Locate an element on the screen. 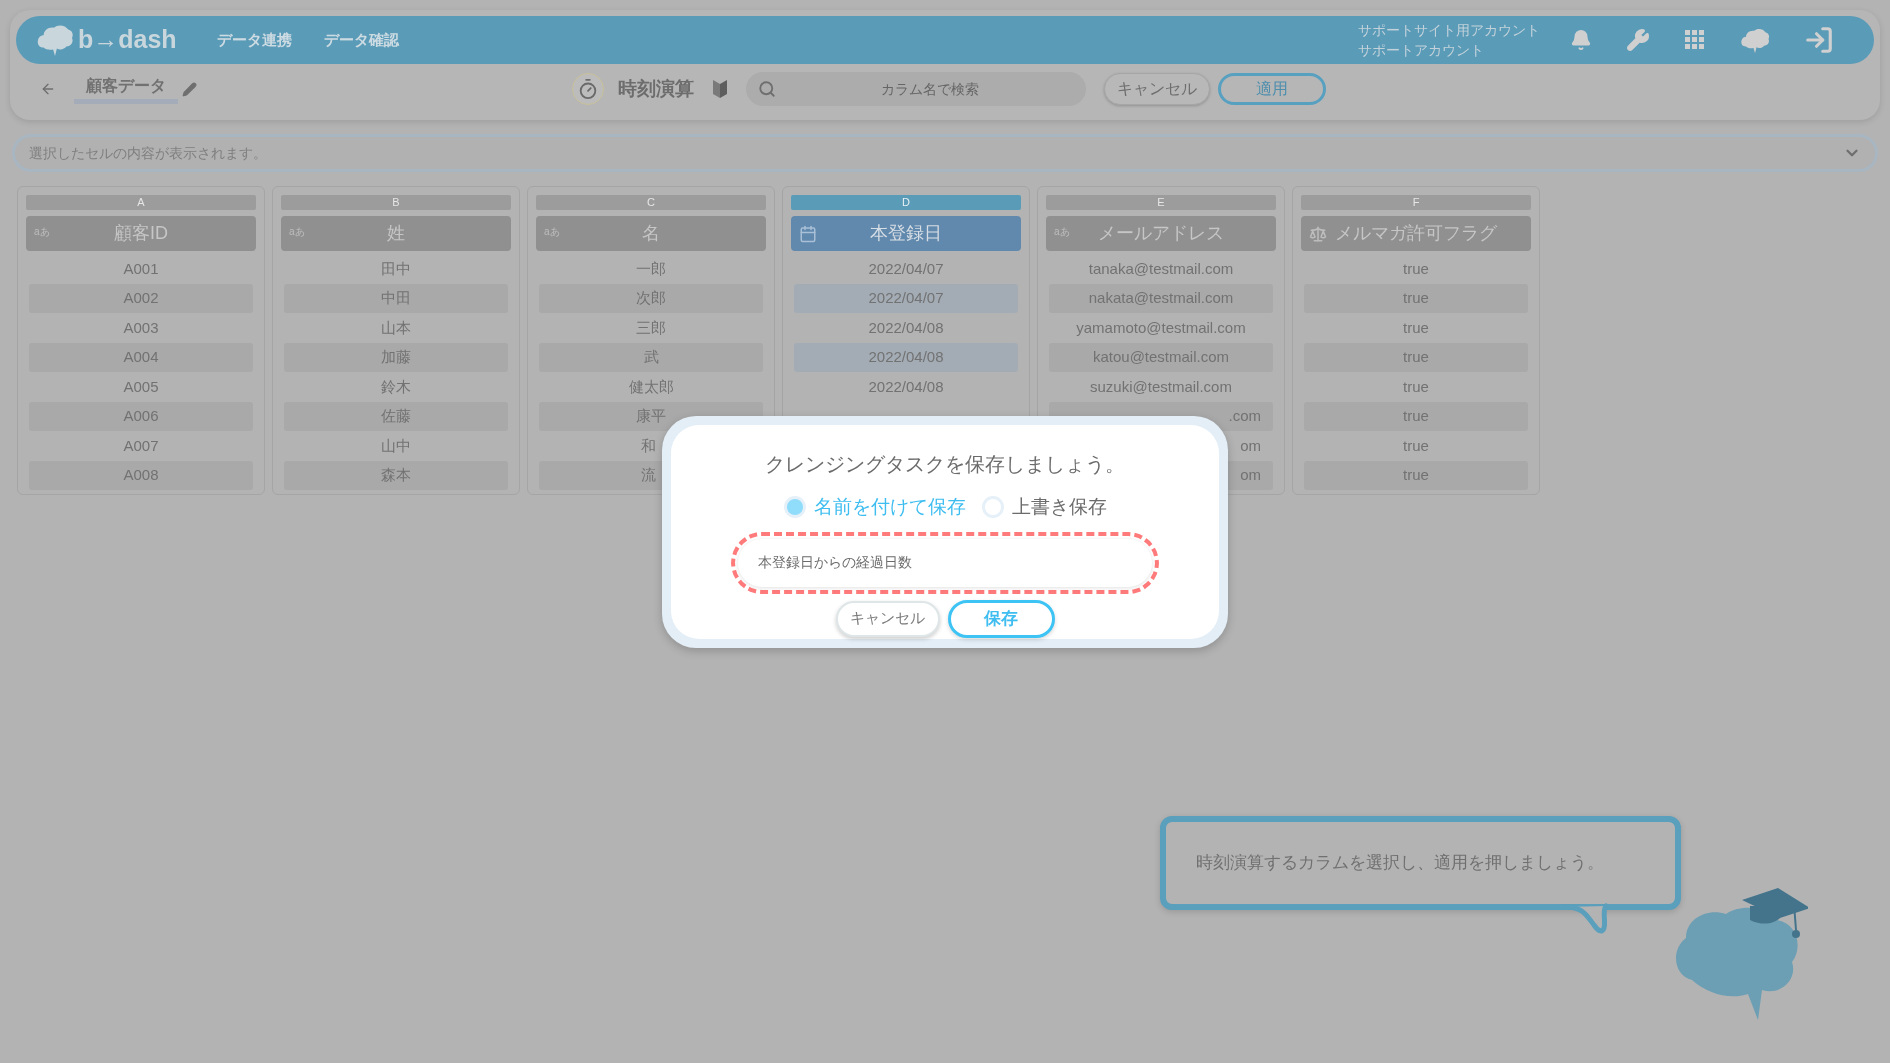 The image size is (1890, 1063). table-cell-text: 田中 is located at coordinates (396, 268).